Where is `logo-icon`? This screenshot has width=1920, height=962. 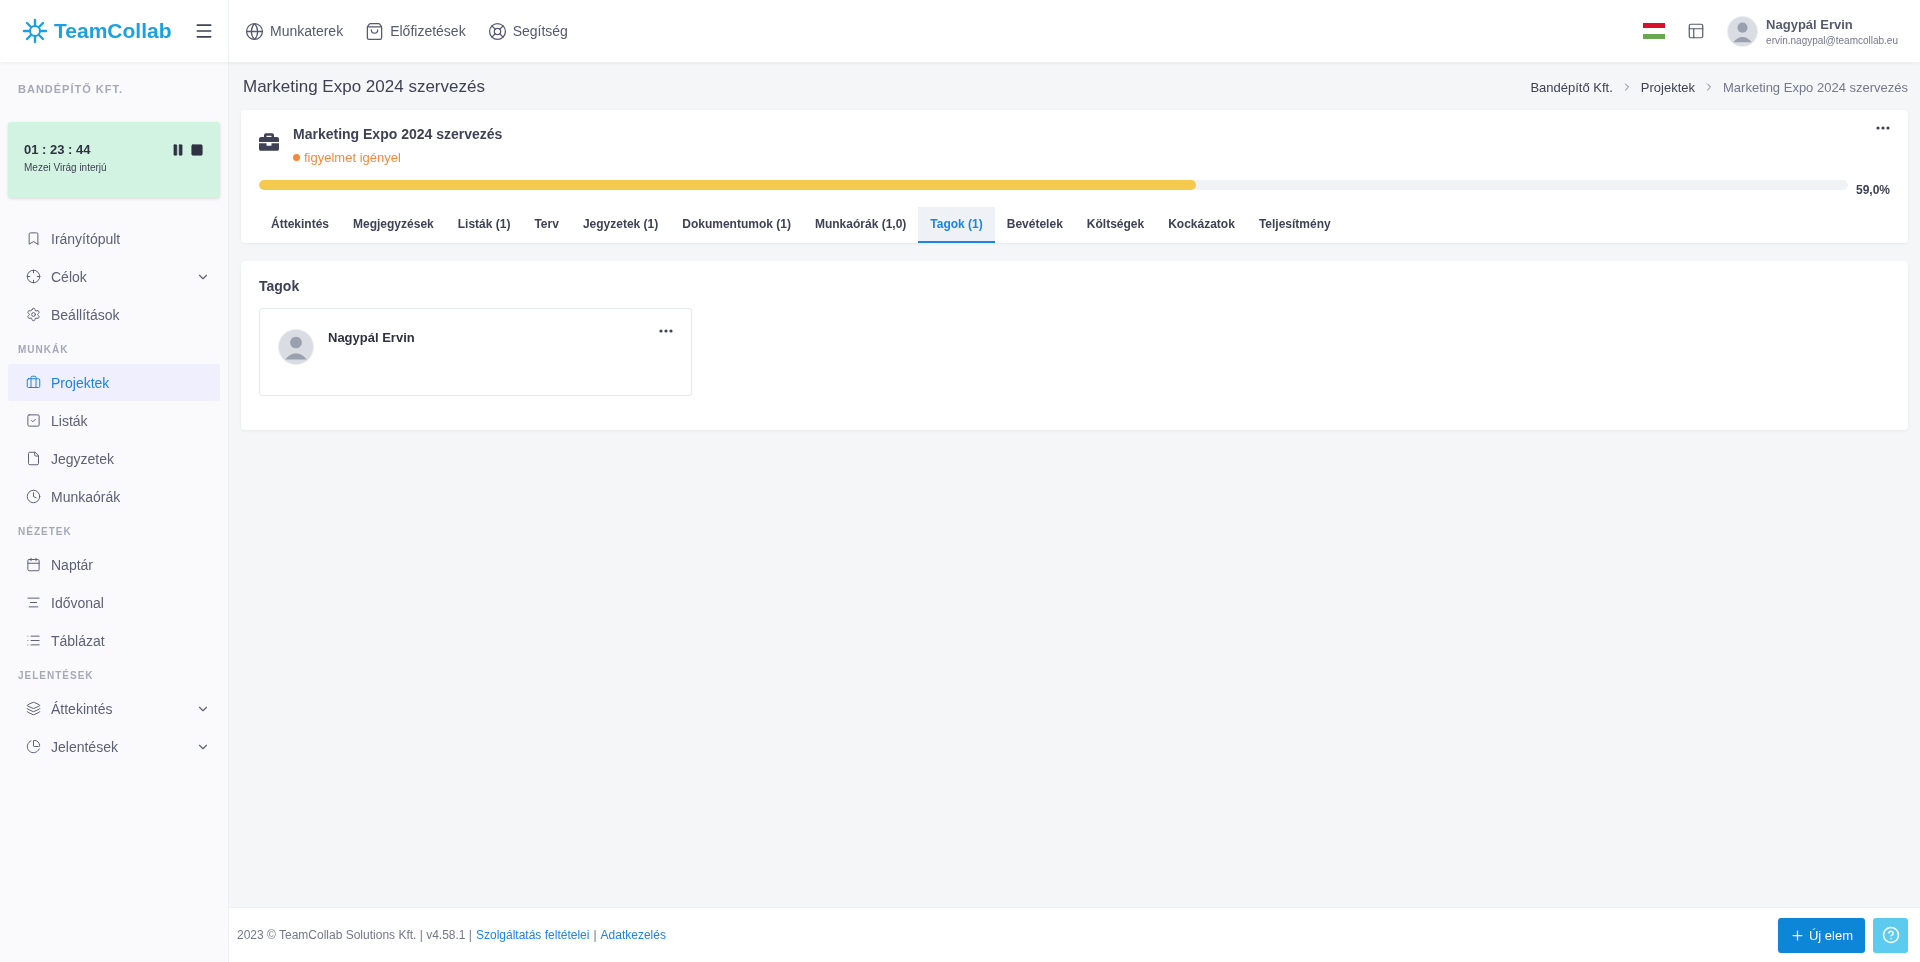 logo-icon is located at coordinates (35, 31).